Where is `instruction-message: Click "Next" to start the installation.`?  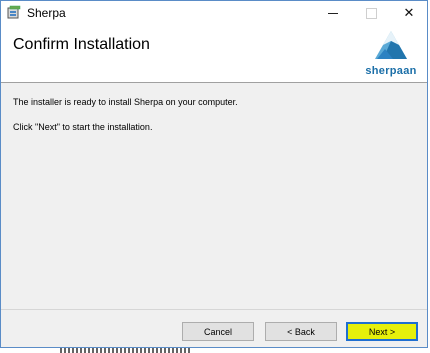 instruction-message: Click "Next" to start the installation. is located at coordinates (83, 127).